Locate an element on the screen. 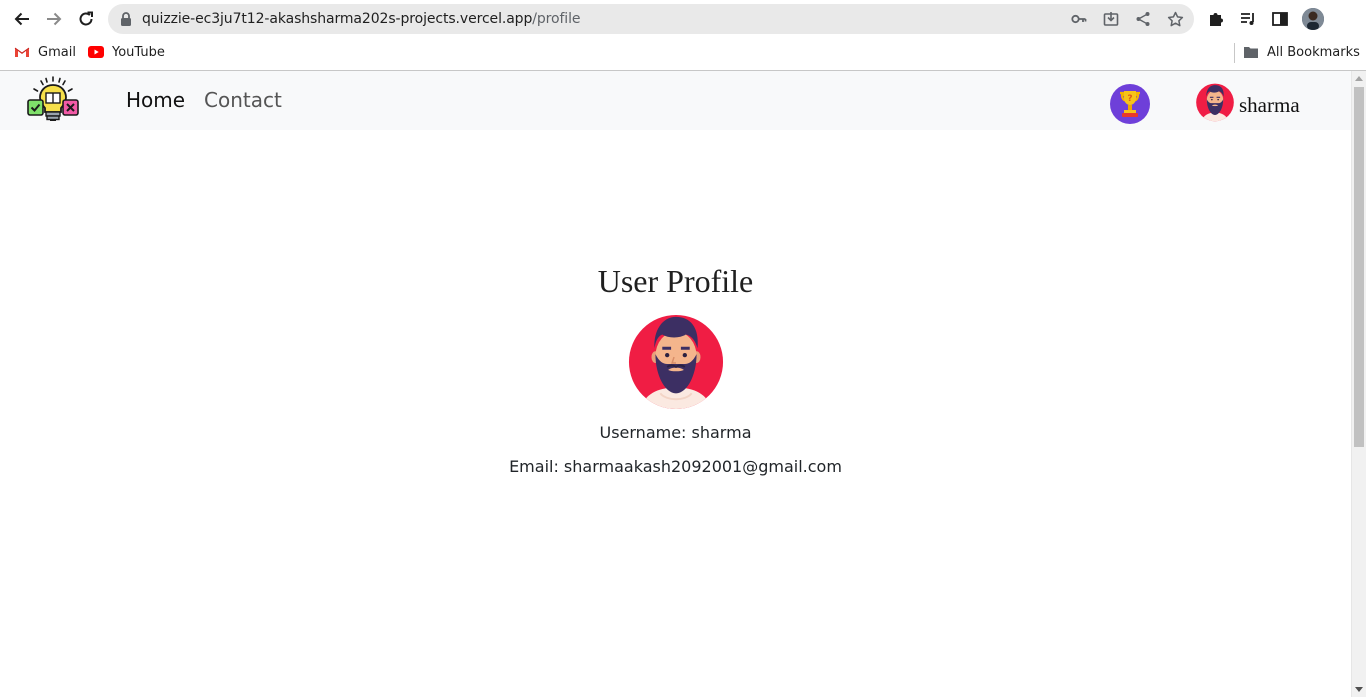 This screenshot has width=1366, height=697. leaderboard-button: ? is located at coordinates (1130, 104).